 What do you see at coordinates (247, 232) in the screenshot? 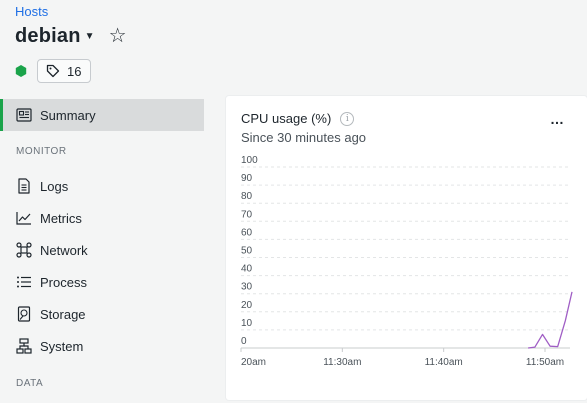
I see `y-tick-label: 60` at bounding box center [247, 232].